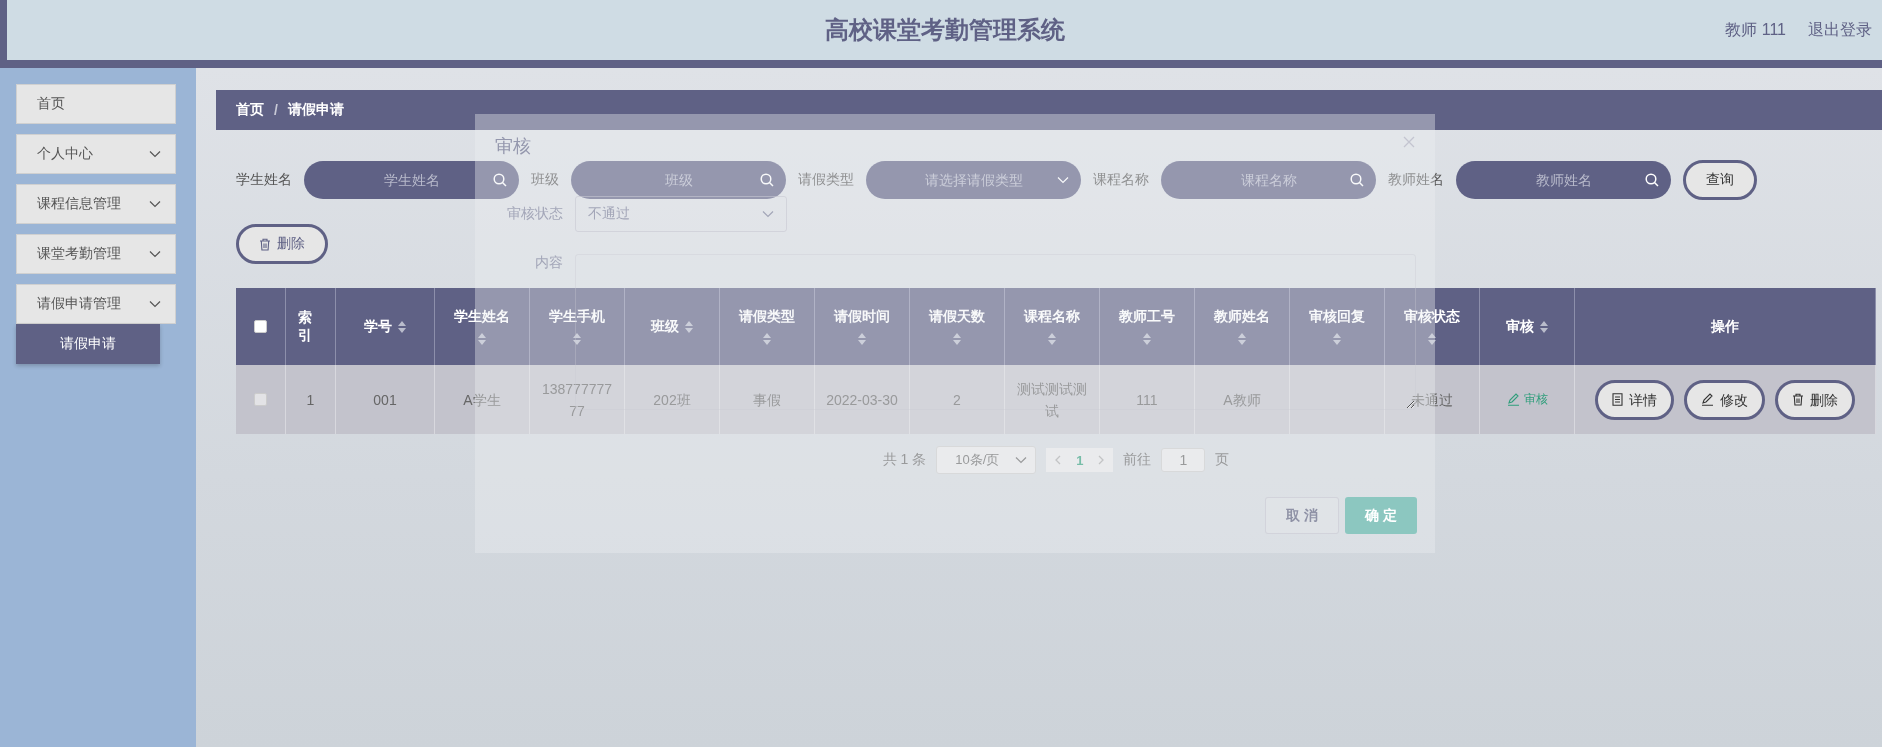  I want to click on dialog-field-label: 审核状态, so click(534, 214).